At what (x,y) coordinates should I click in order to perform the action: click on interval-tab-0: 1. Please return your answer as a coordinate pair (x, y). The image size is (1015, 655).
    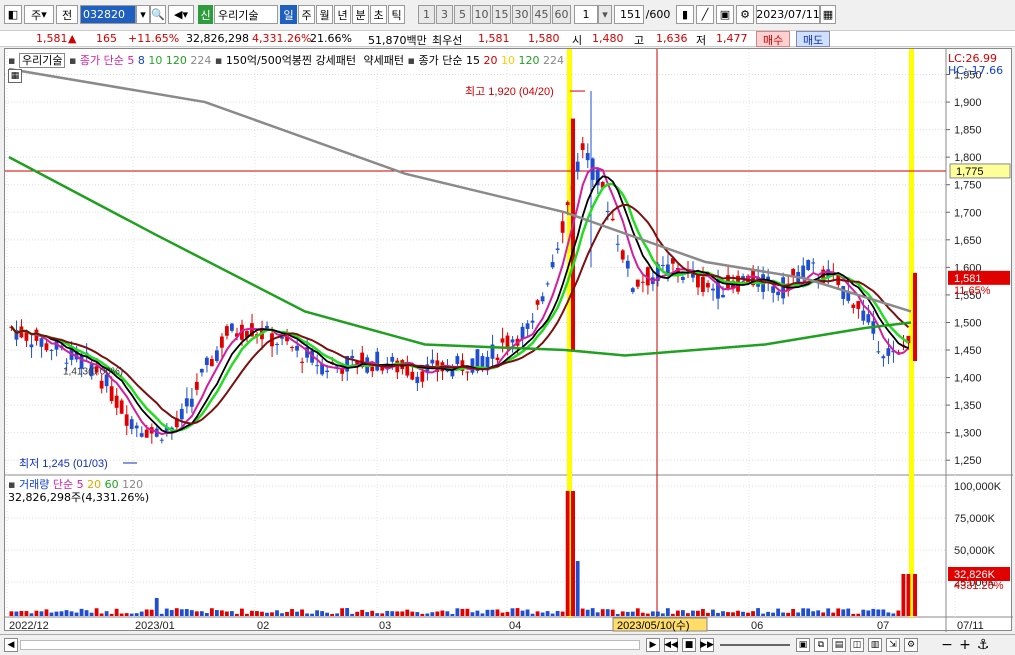
    Looking at the image, I should click on (426, 14).